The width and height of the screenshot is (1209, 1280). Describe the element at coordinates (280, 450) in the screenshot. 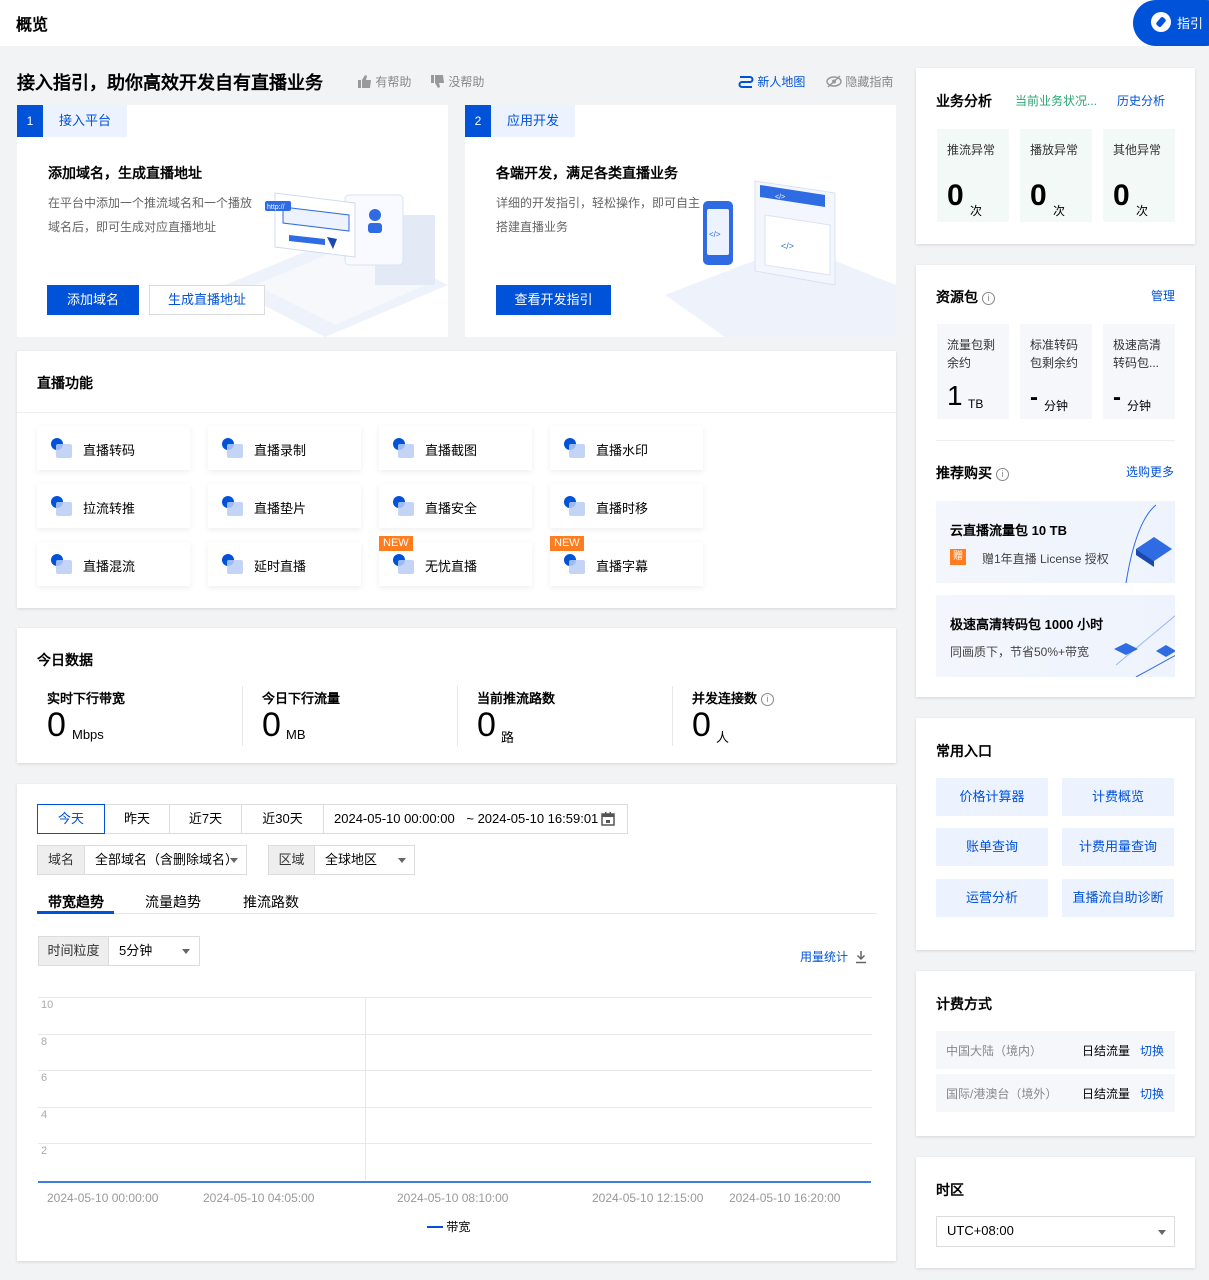

I see `feature-label: 直播录制` at that location.